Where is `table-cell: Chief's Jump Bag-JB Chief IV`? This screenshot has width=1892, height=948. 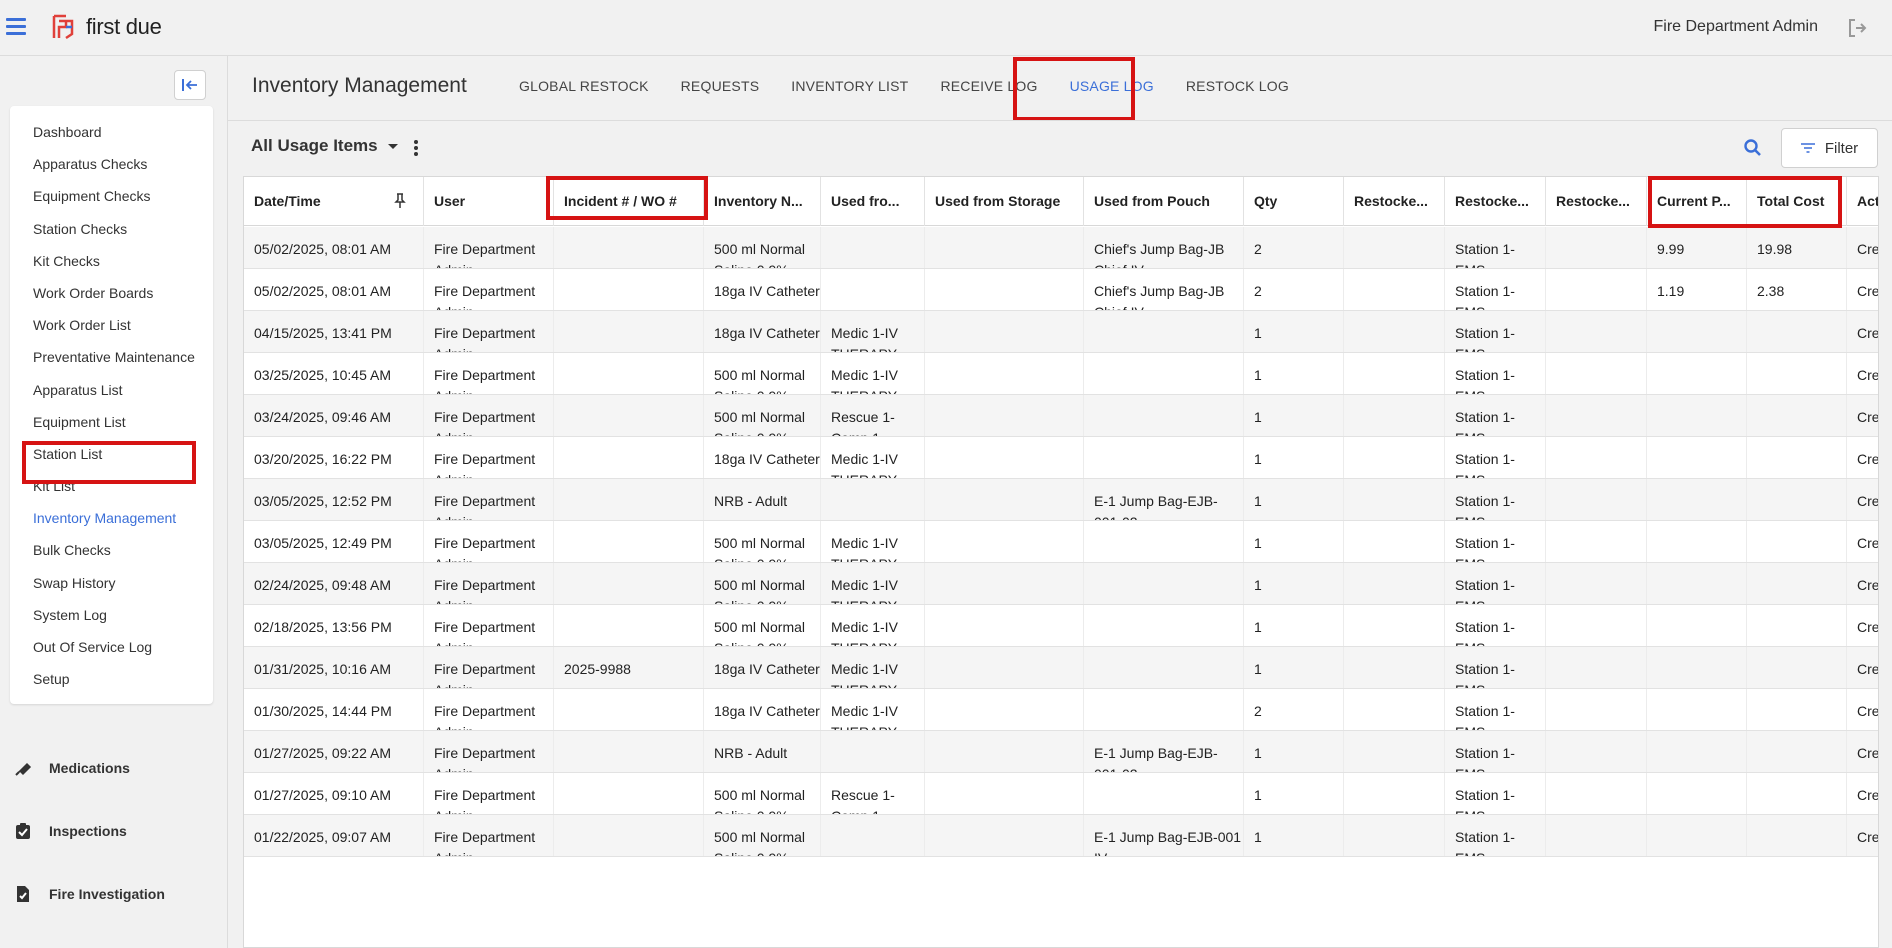 table-cell: Chief's Jump Bag-JB Chief IV is located at coordinates (1164, 247).